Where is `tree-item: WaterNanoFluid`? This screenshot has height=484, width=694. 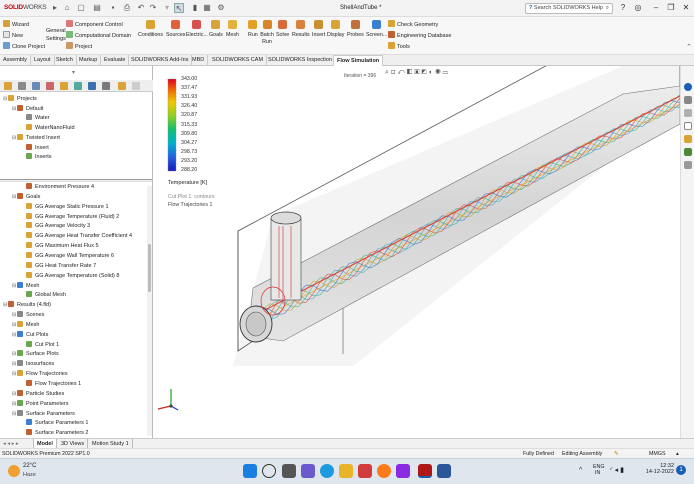
tree-item: WaterNanoFluid is located at coordinates (48, 128).